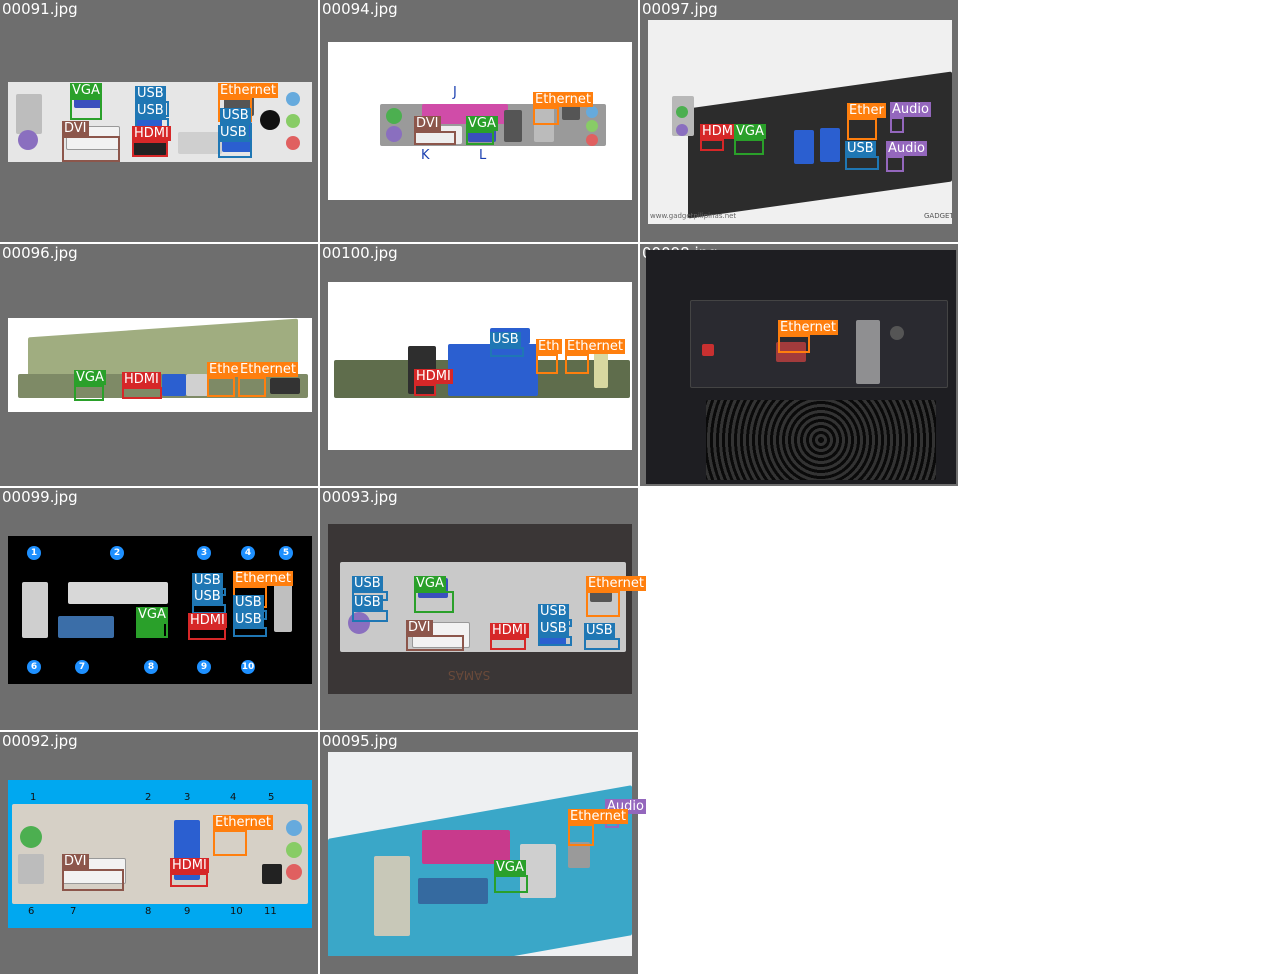  Describe the element at coordinates (718, 137) in the screenshot. I see `hdmi-label: HDM` at that location.